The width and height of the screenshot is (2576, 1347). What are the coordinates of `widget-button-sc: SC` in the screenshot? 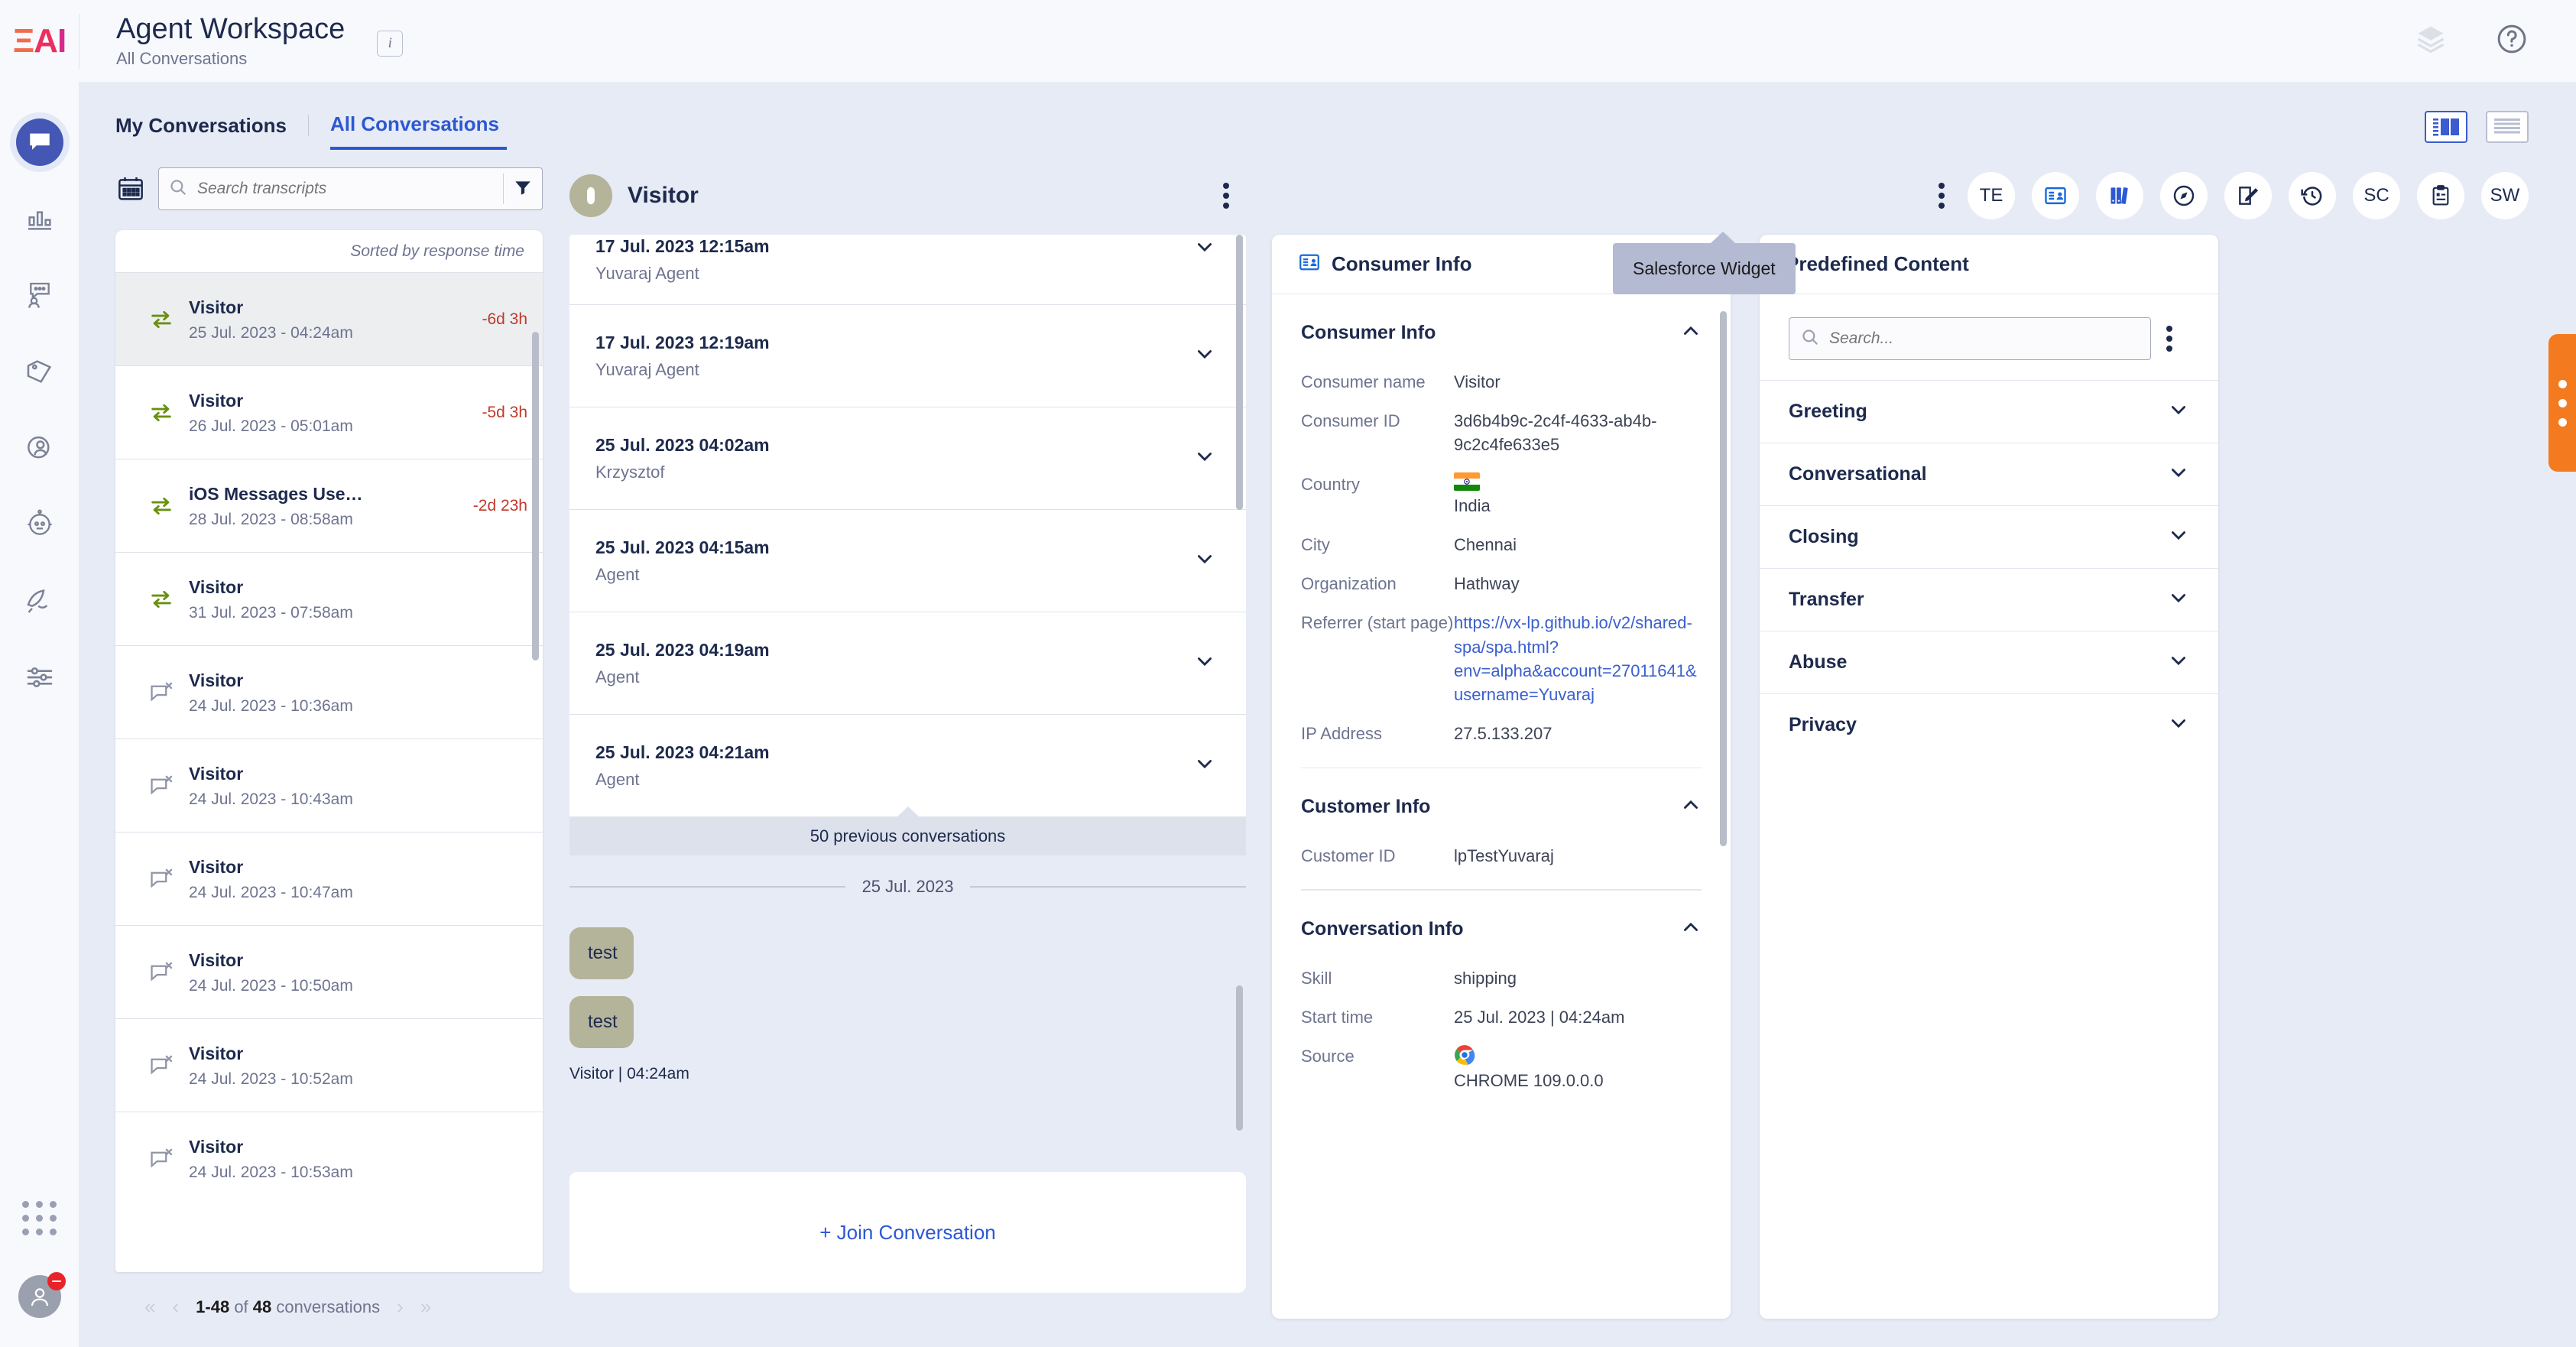 It's located at (2376, 195).